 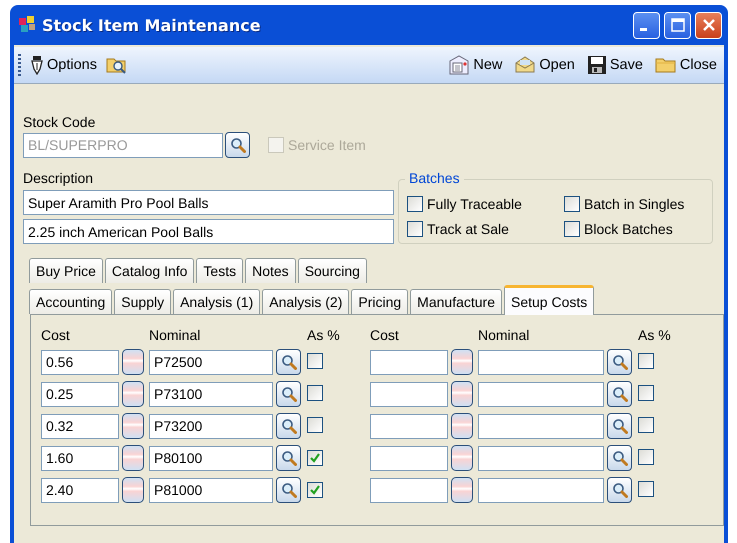 What do you see at coordinates (549, 300) in the screenshot?
I see `tab: Setup Costs` at bounding box center [549, 300].